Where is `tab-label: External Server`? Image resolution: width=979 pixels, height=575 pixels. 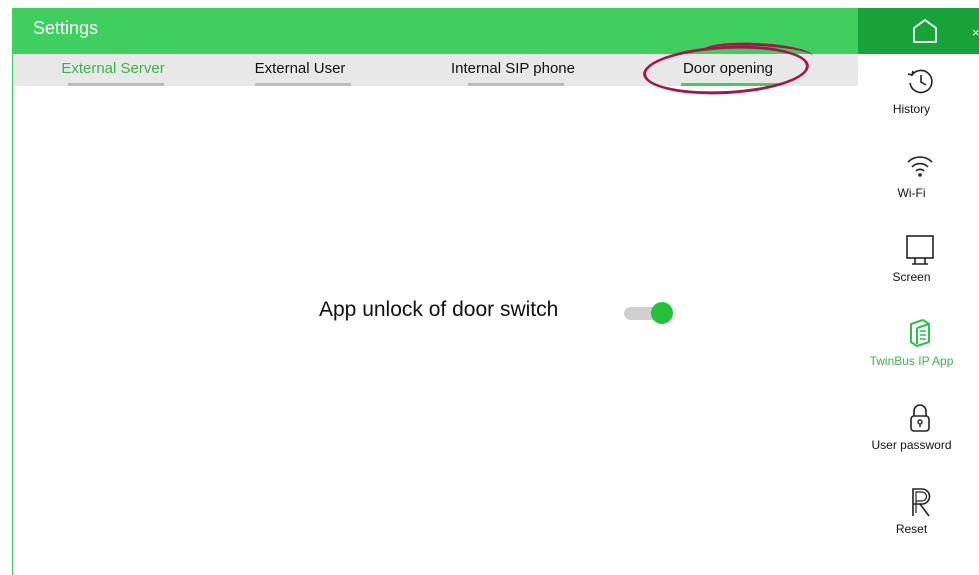
tab-label: External Server is located at coordinates (113, 68).